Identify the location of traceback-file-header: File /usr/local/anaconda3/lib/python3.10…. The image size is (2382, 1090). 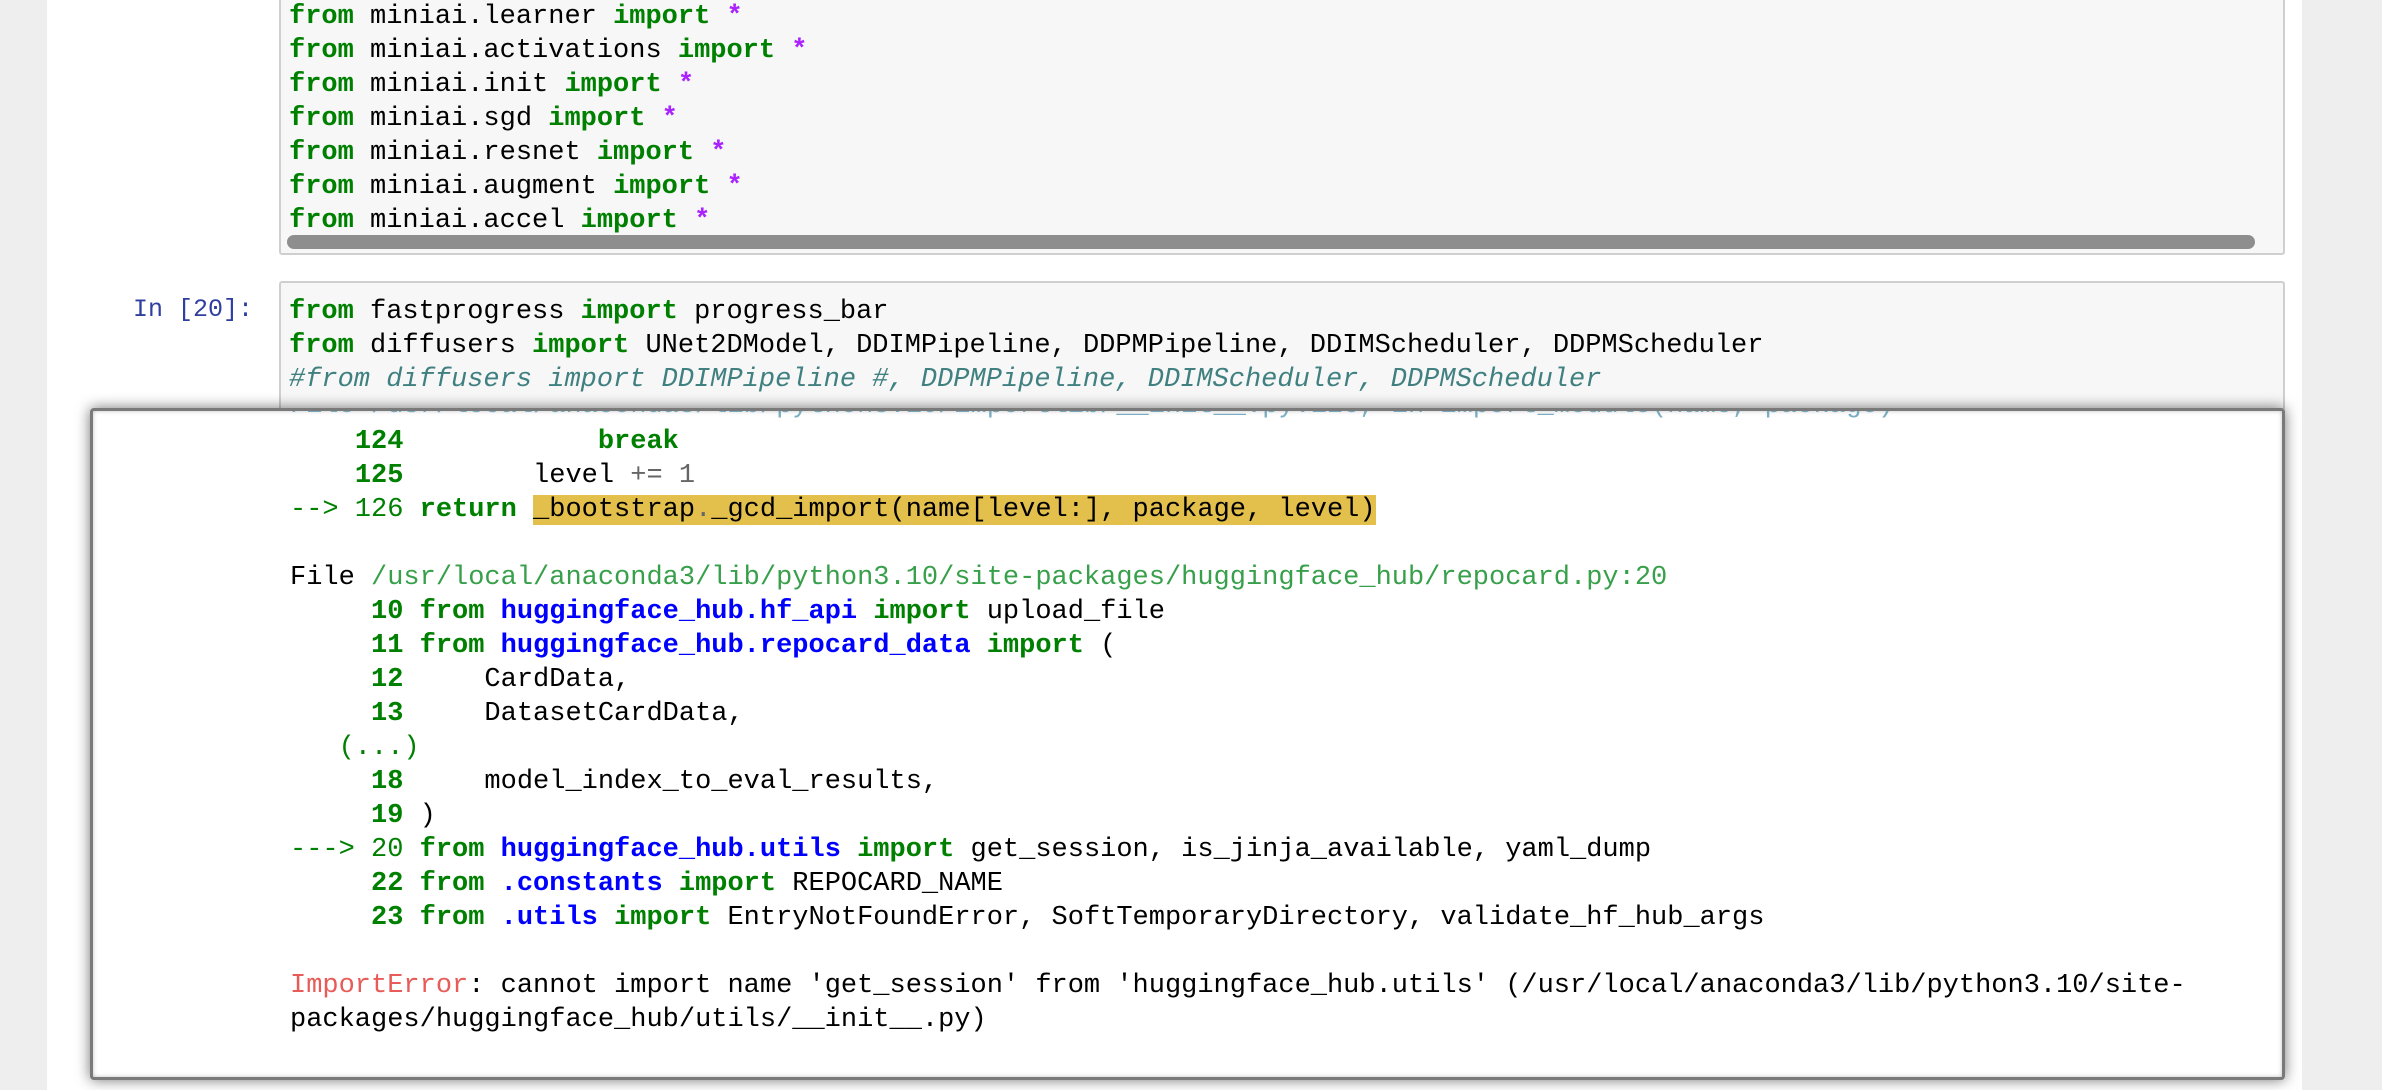
(979, 578).